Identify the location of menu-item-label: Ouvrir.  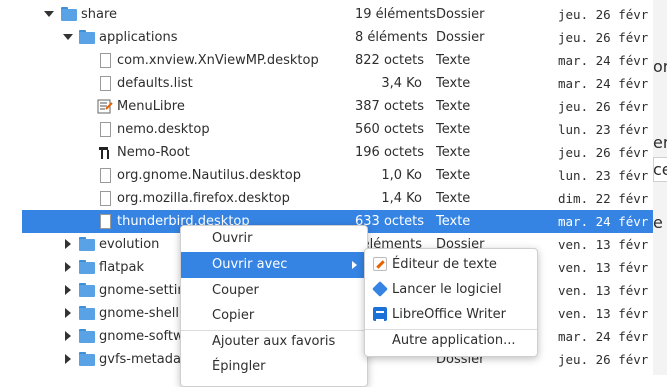
(232, 238).